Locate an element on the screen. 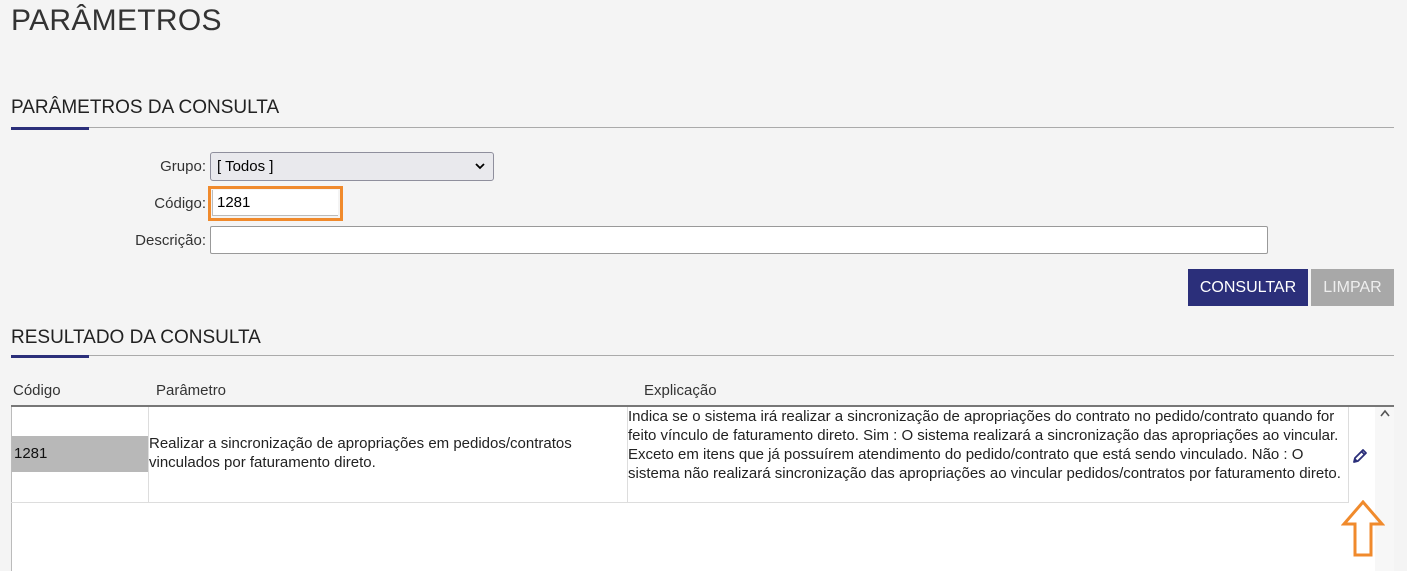 The height and width of the screenshot is (571, 1407). result-section-divider is located at coordinates (702, 355).